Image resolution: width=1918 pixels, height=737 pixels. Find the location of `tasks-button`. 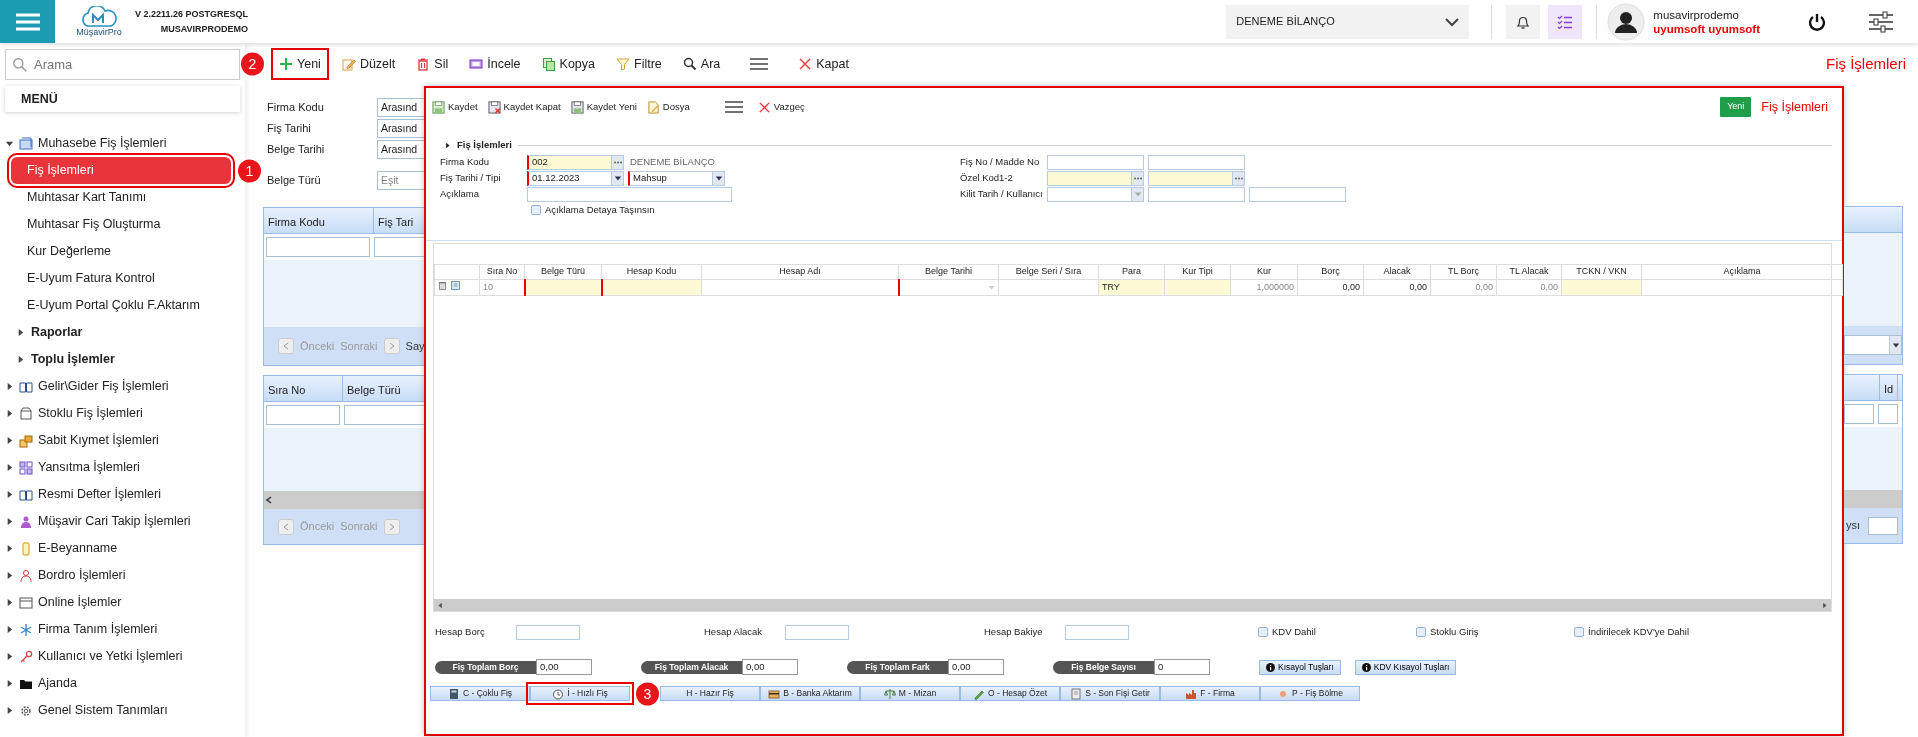

tasks-button is located at coordinates (1565, 21).